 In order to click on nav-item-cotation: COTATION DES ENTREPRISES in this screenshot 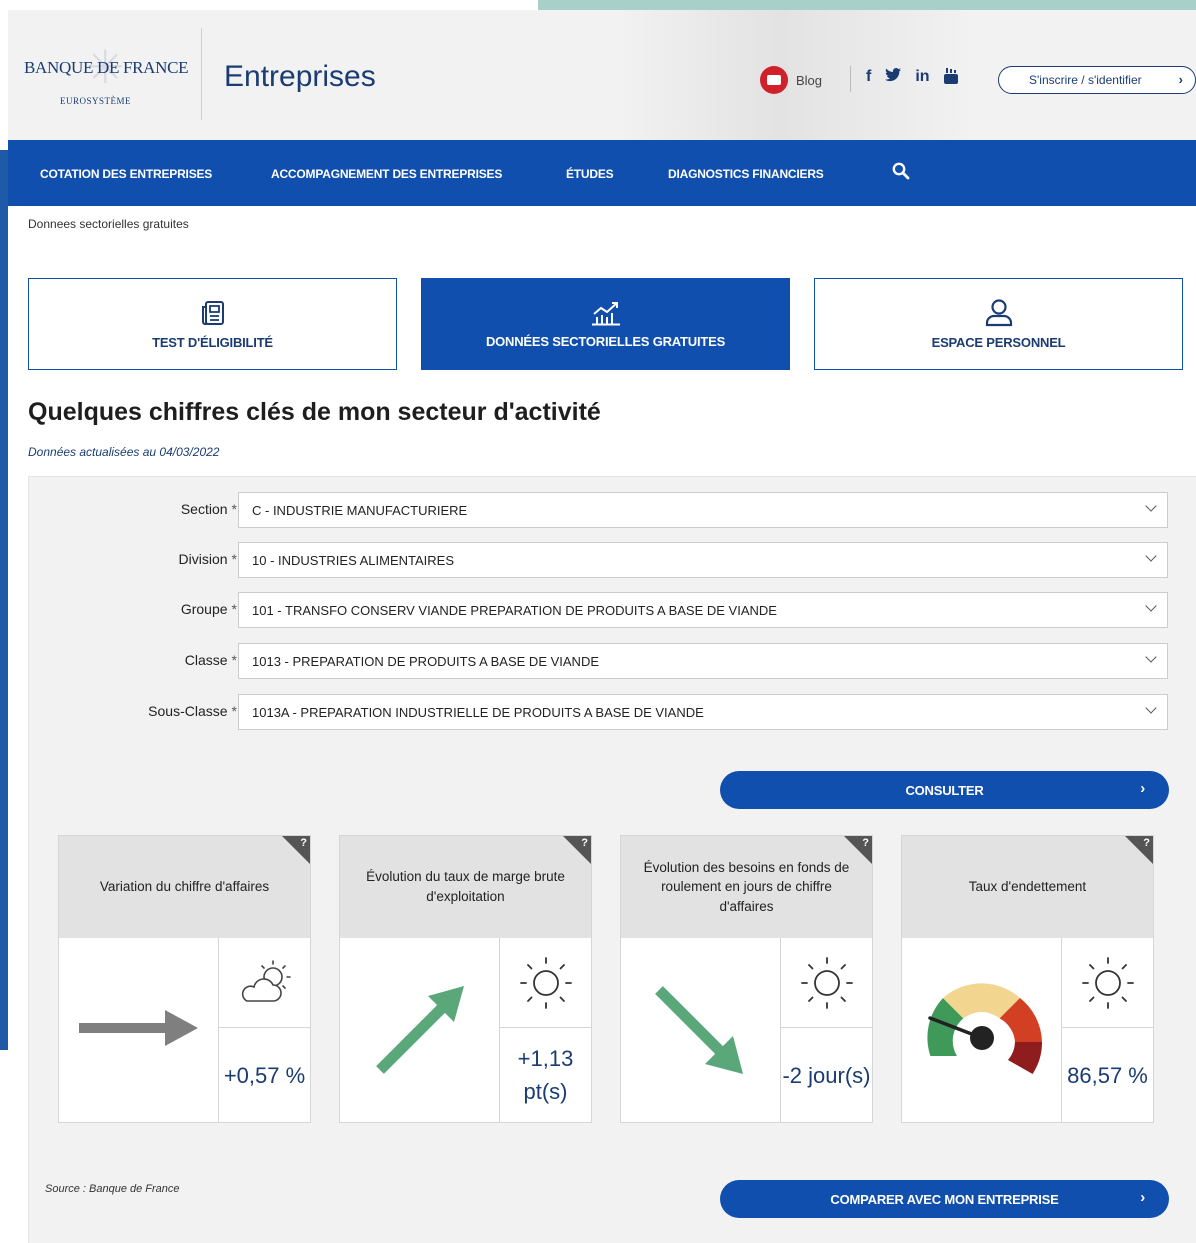, I will do `click(126, 174)`.